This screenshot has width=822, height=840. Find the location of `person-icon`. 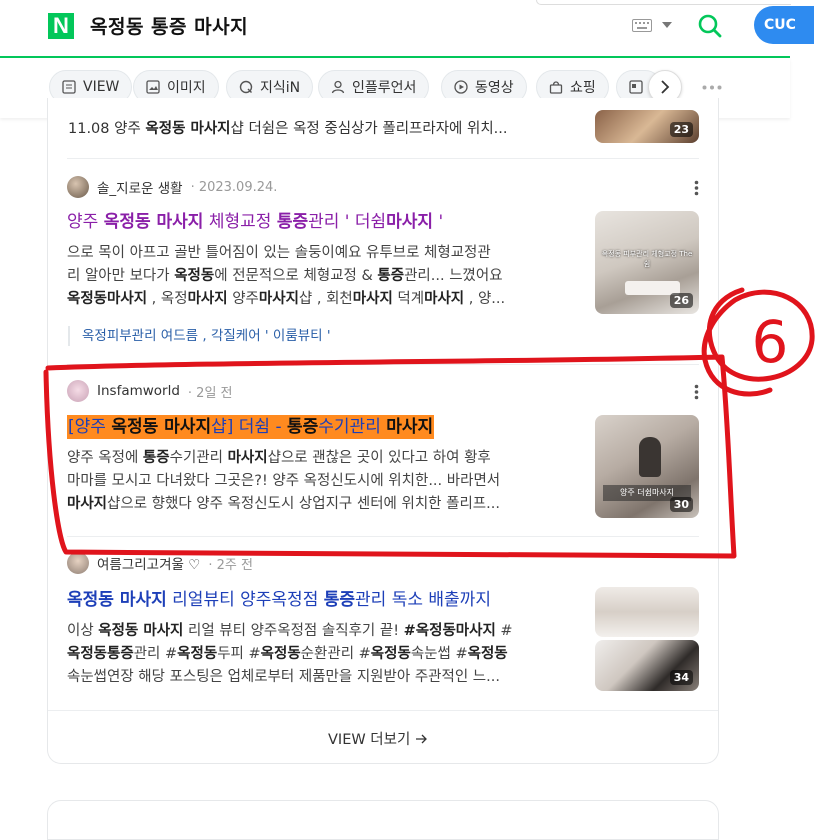

person-icon is located at coordinates (338, 87).